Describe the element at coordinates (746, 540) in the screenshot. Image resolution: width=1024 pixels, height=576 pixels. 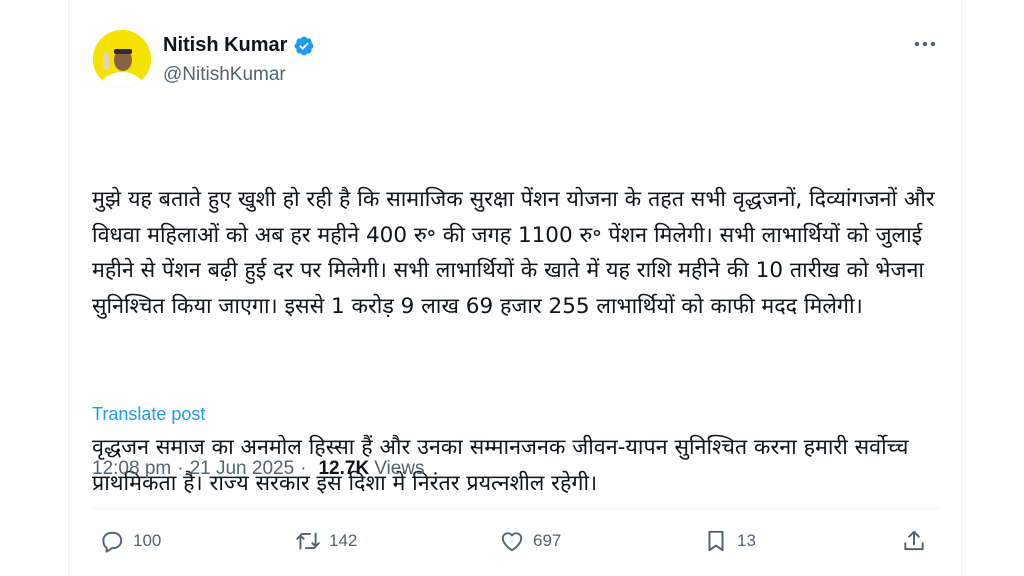
I see `bookmark-count: 13` at that location.